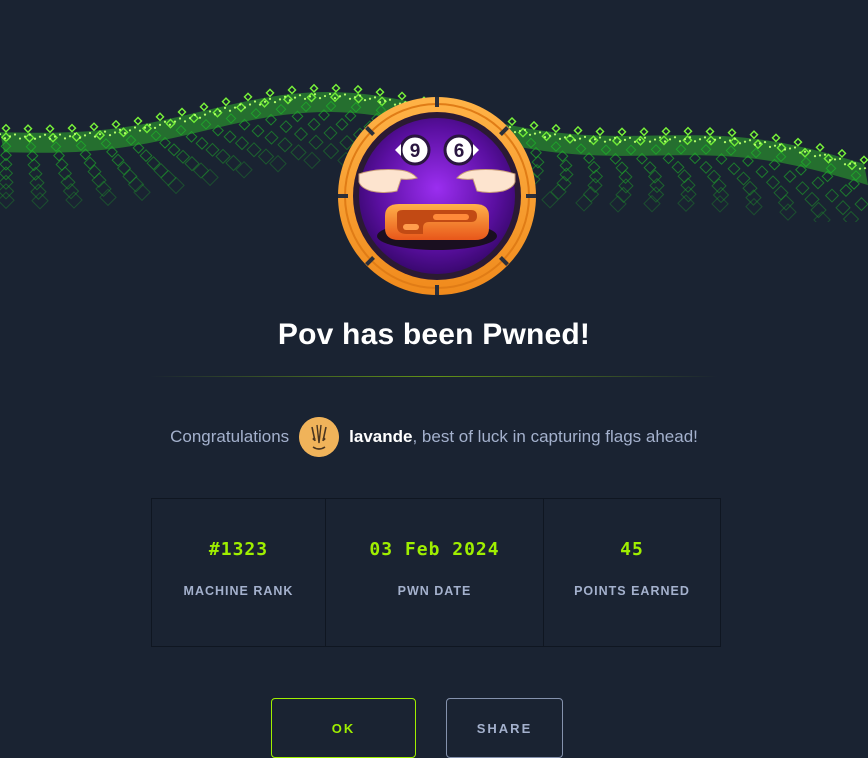  What do you see at coordinates (238, 549) in the screenshot?
I see `machine-rank-value: #1323` at bounding box center [238, 549].